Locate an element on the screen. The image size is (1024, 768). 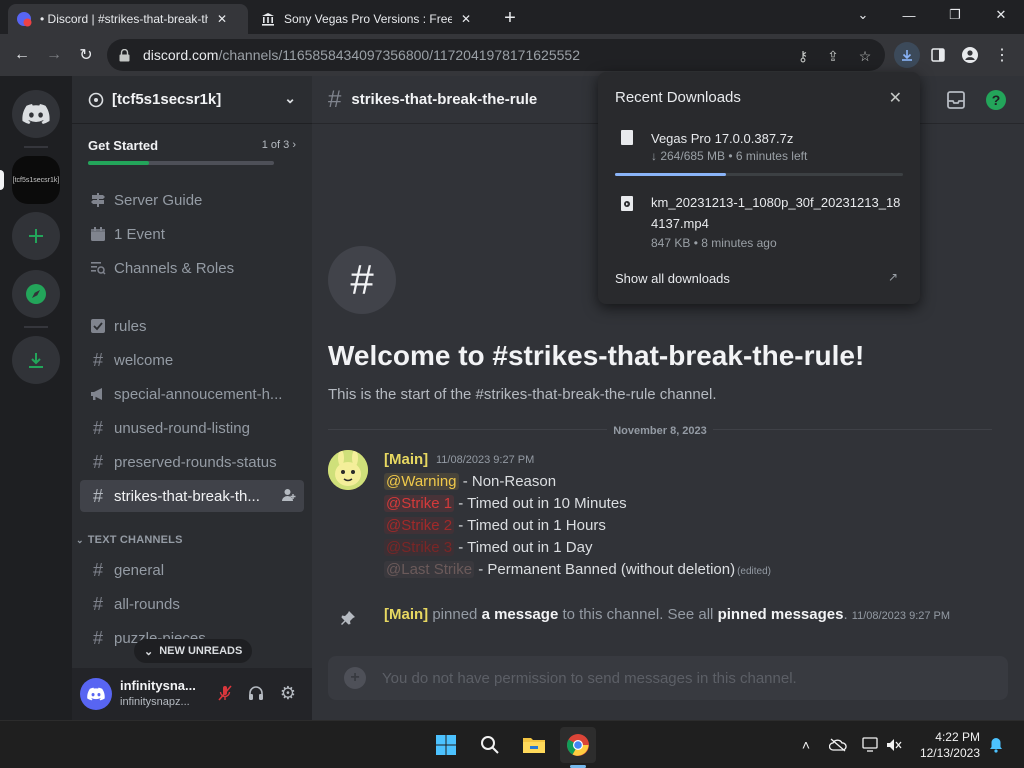
tab-sony-vegas: Sony Vegas Pro Versions : Free D ✕ is located at coordinates (372, 19).